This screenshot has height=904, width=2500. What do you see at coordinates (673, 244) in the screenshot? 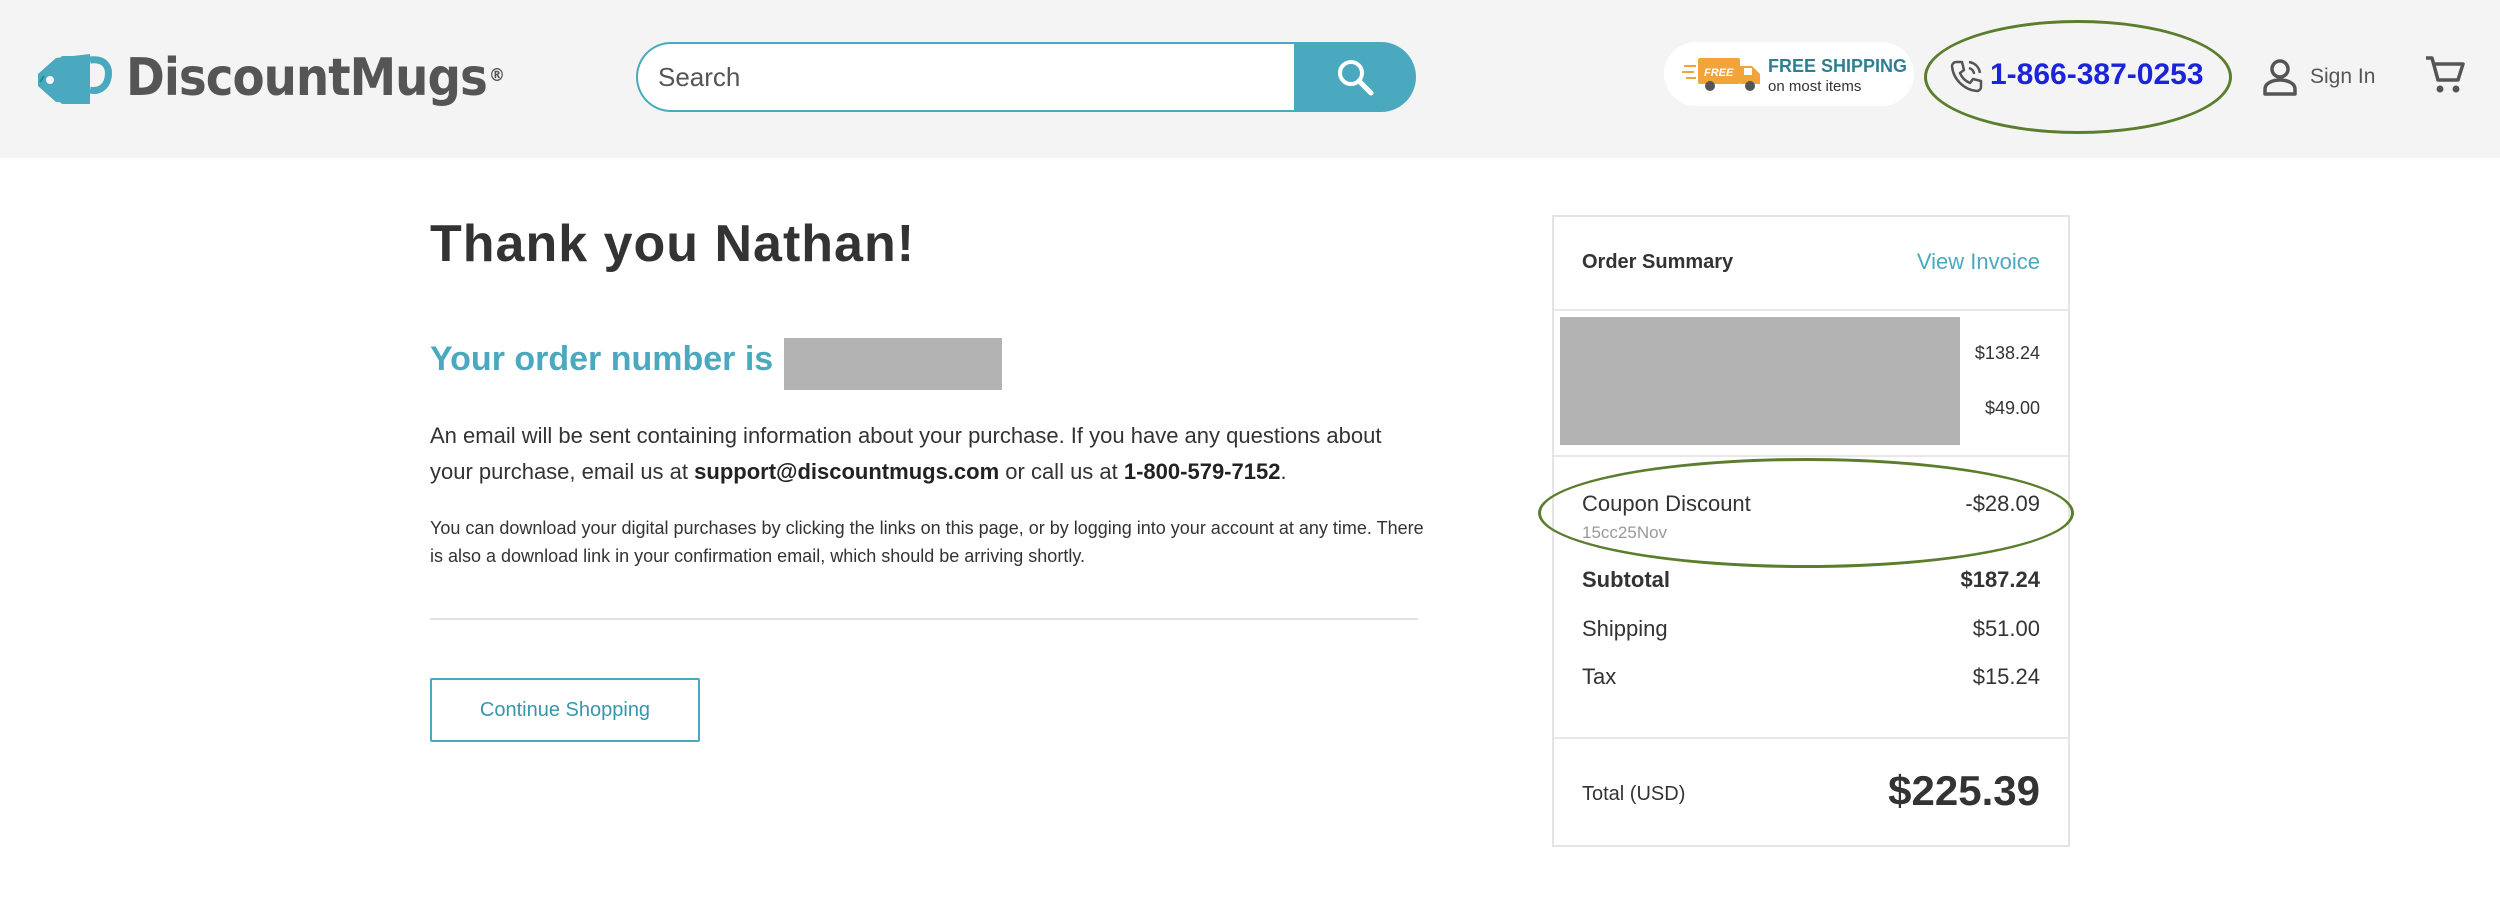
I see `page-title: Thank you Nathan!` at bounding box center [673, 244].